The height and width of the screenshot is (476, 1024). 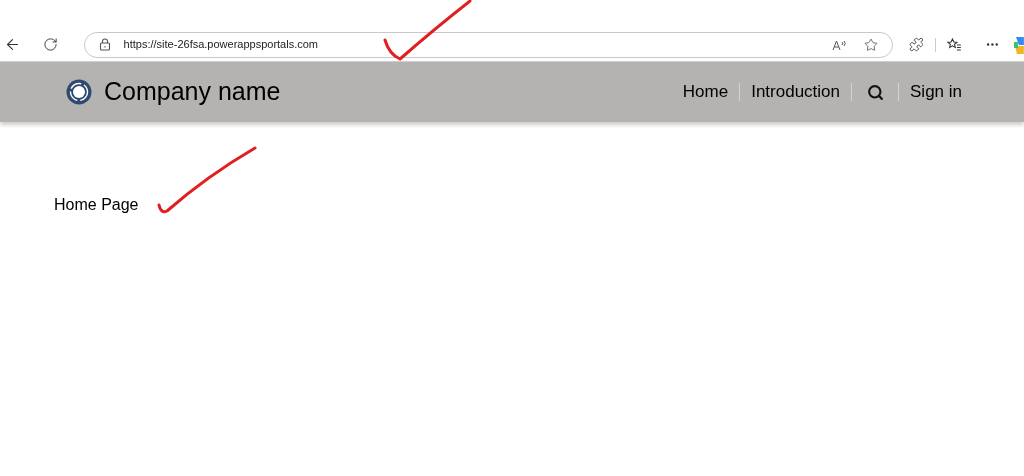 I want to click on favorites-list-icon, so click(x=955, y=44).